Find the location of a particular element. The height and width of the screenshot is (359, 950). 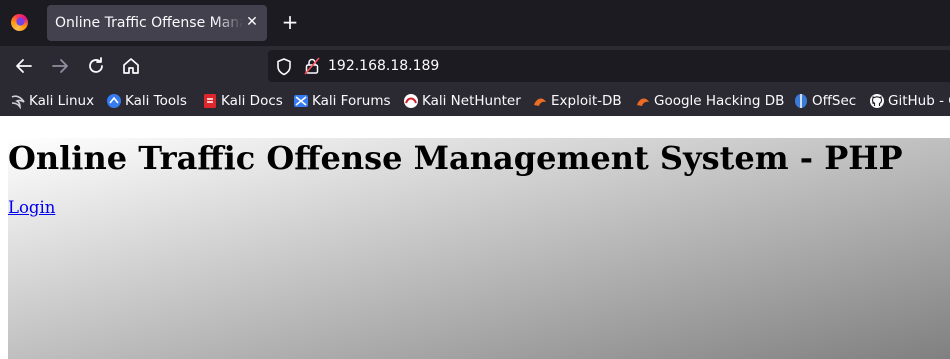

address-bar: 192.168.18.189 is located at coordinates (609, 66).